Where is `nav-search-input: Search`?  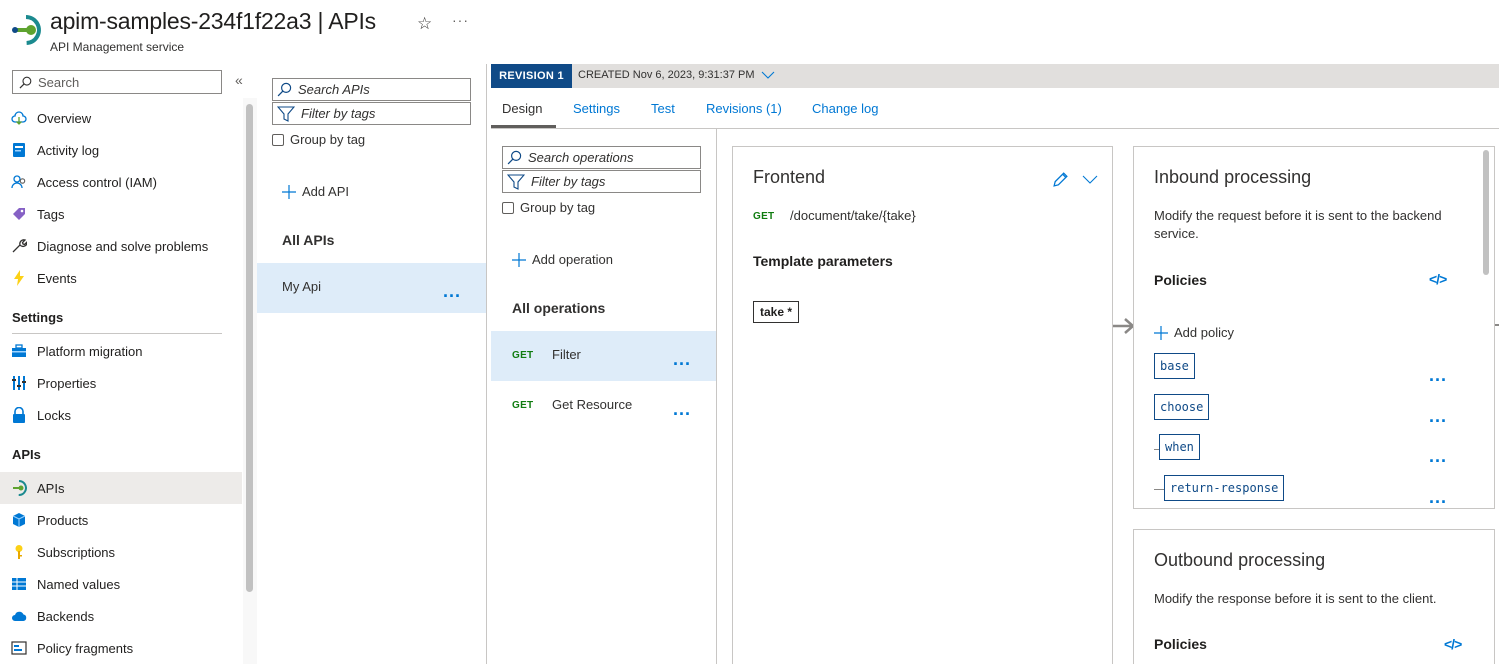
nav-search-input: Search is located at coordinates (117, 82).